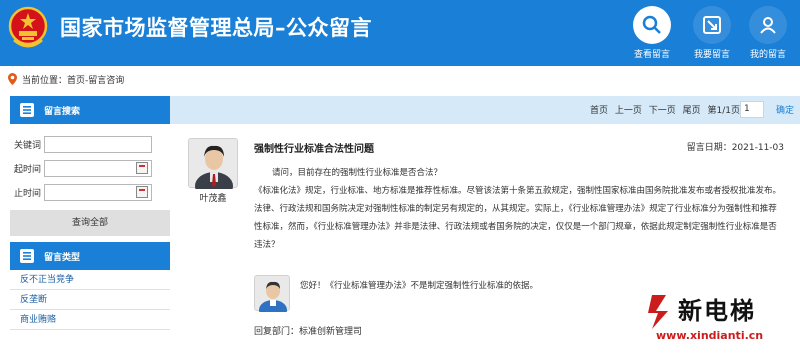 This screenshot has width=800, height=355. I want to click on nav-view-messages: 查看留言, so click(652, 33).